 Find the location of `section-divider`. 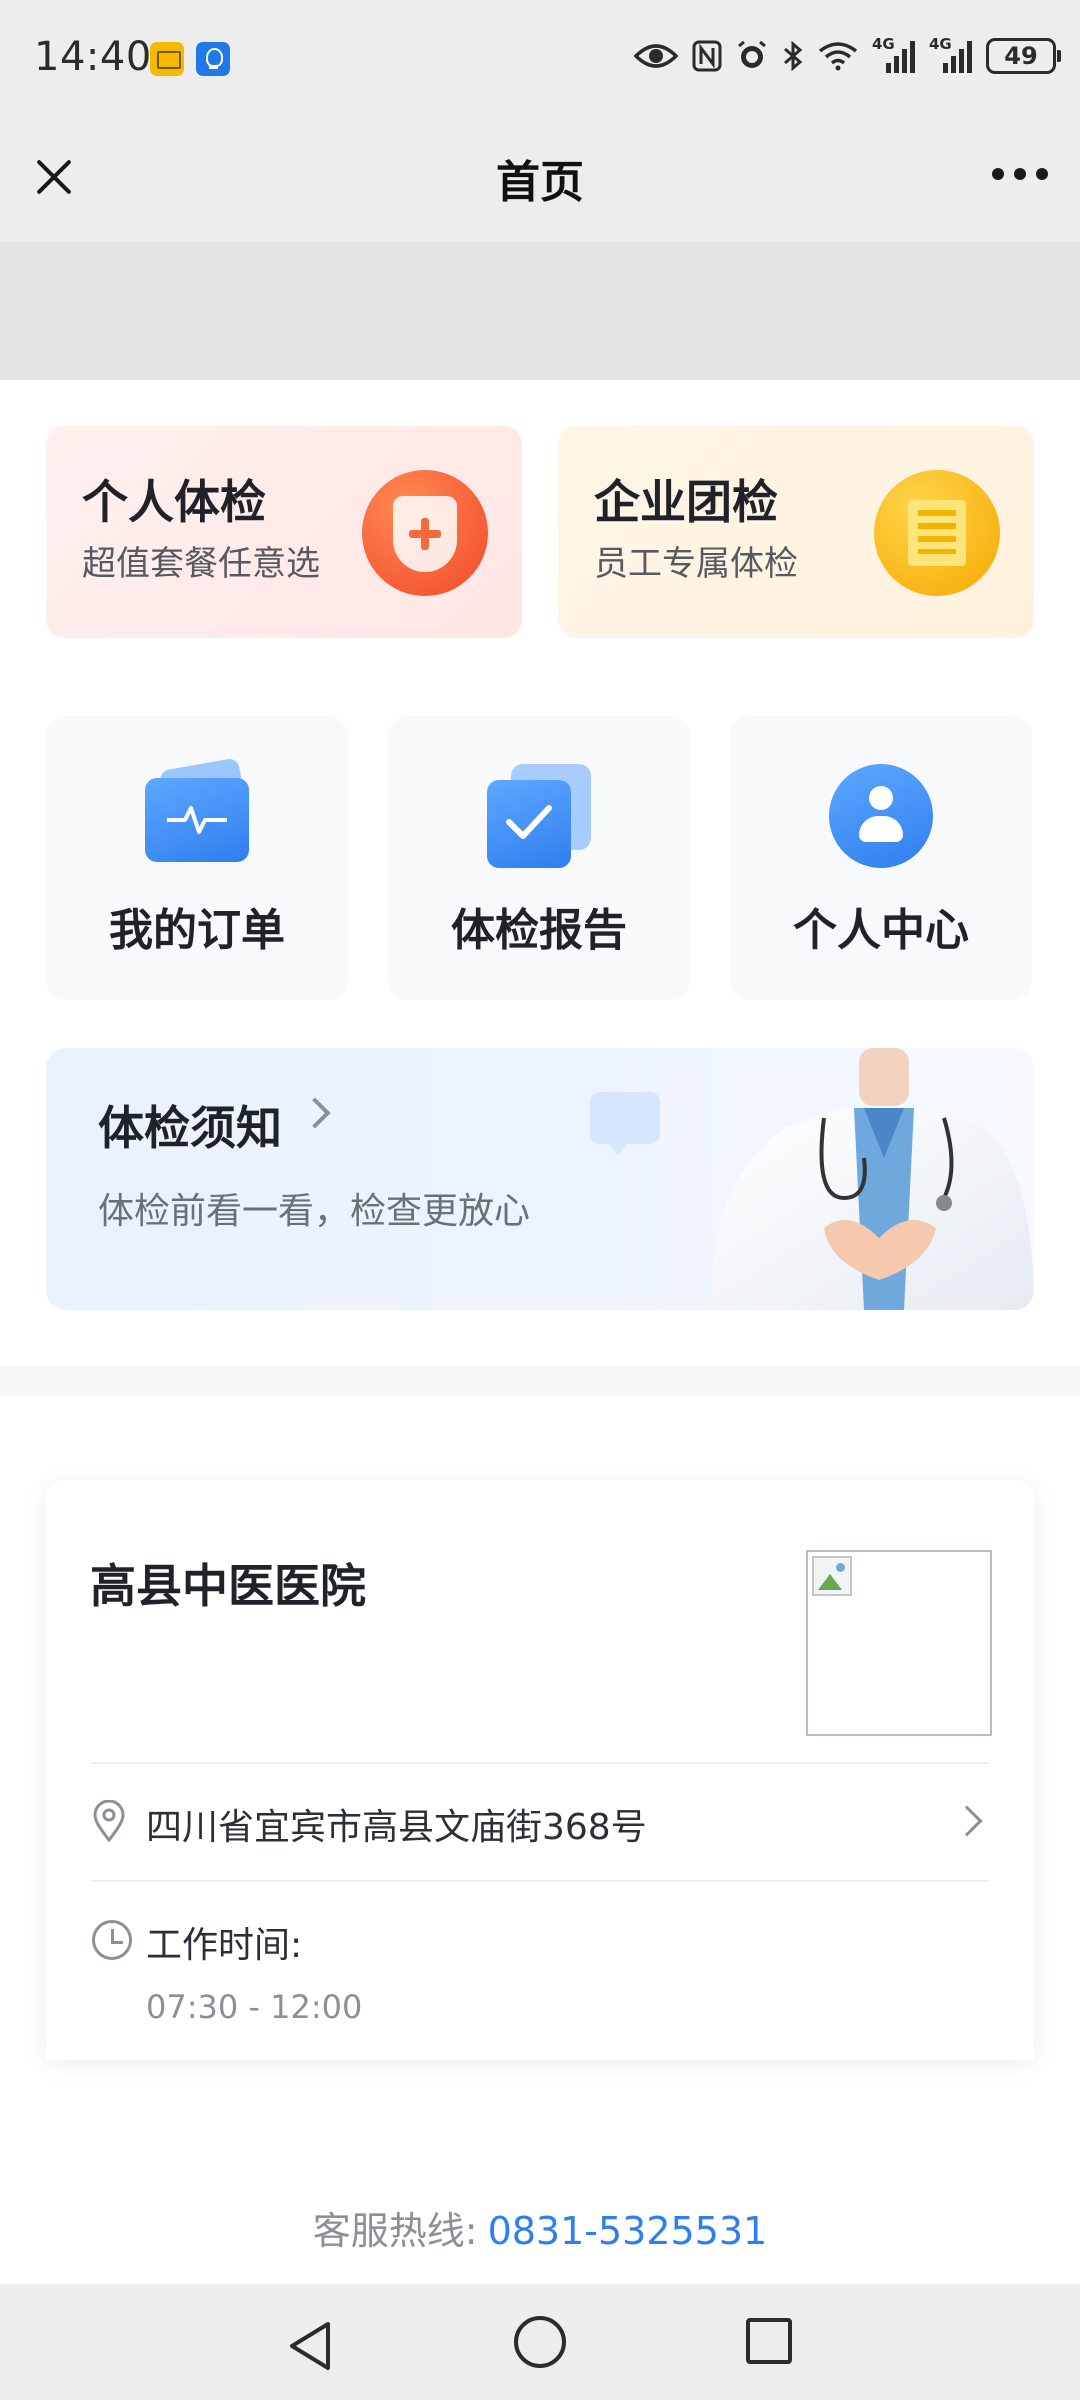

section-divider is located at coordinates (540, 1381).